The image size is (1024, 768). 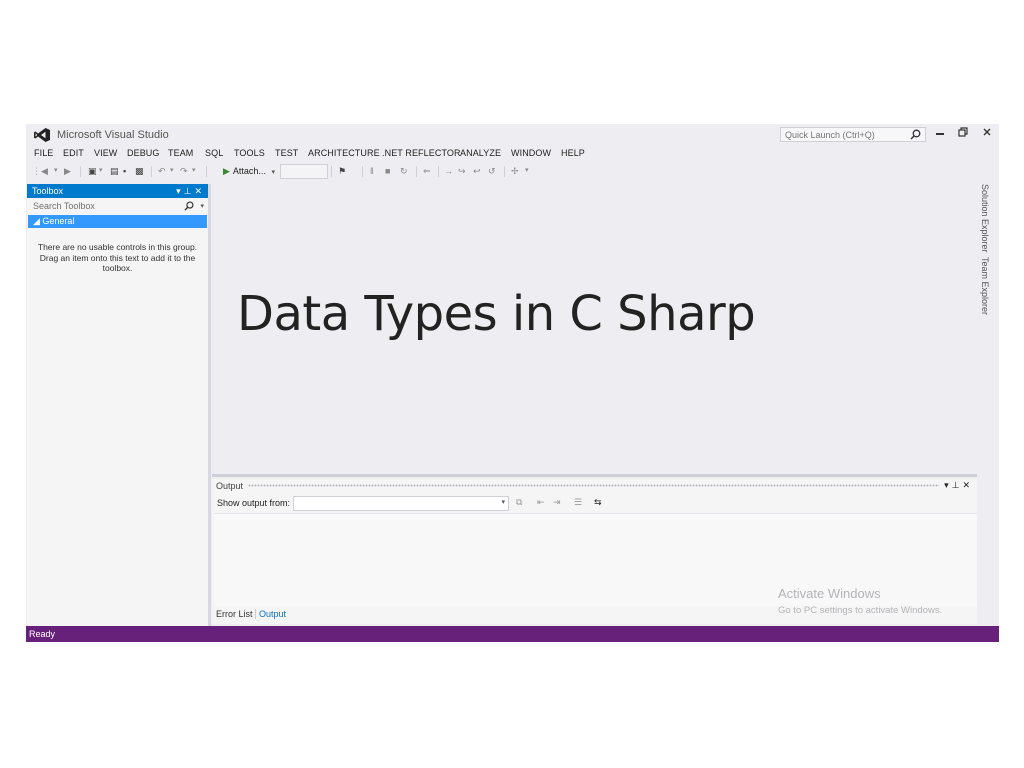 I want to click on tab-error-list: Error List, so click(x=234, y=614).